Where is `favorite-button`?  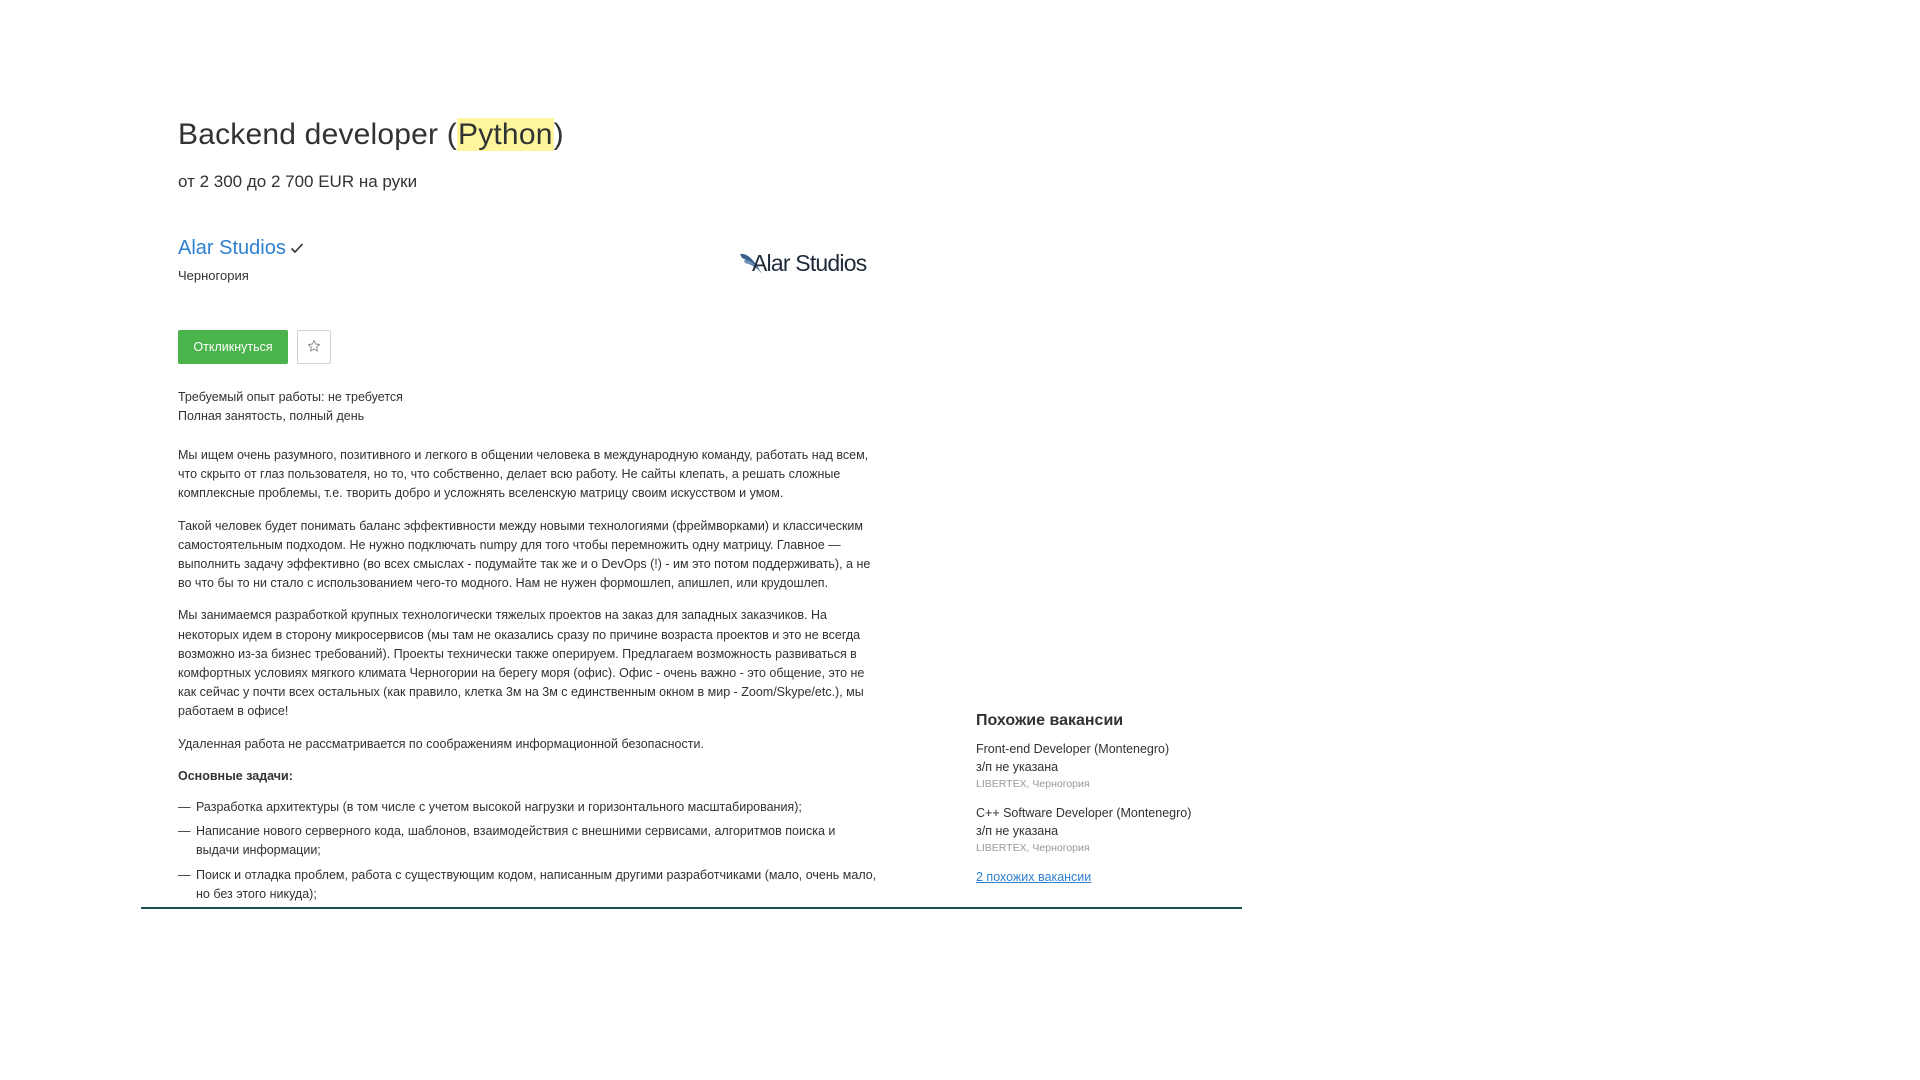 favorite-button is located at coordinates (314, 347).